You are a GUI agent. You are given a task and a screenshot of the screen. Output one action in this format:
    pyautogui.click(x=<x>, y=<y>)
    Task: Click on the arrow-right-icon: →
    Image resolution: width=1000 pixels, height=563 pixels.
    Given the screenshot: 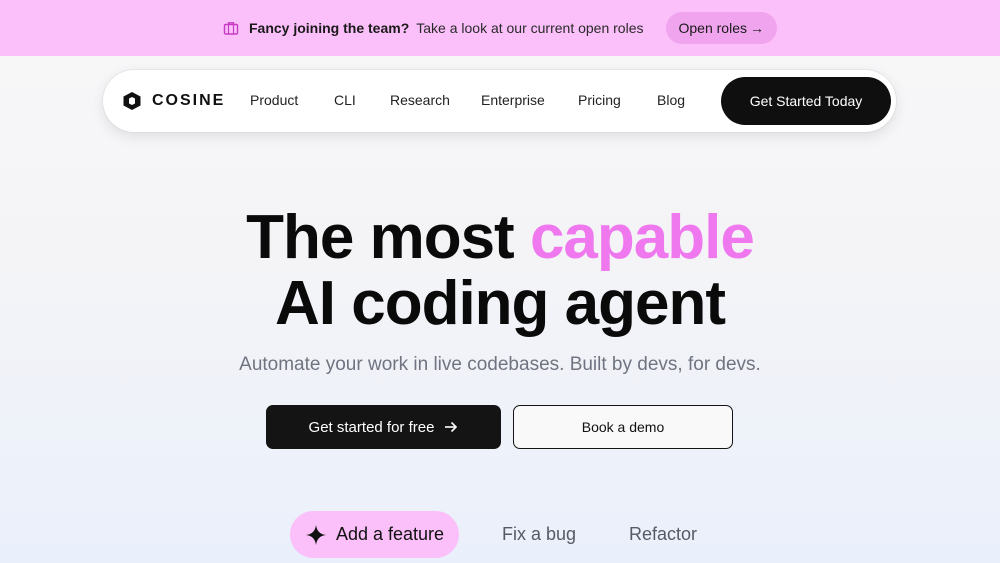 What is the action you would take?
    pyautogui.click(x=756, y=28)
    